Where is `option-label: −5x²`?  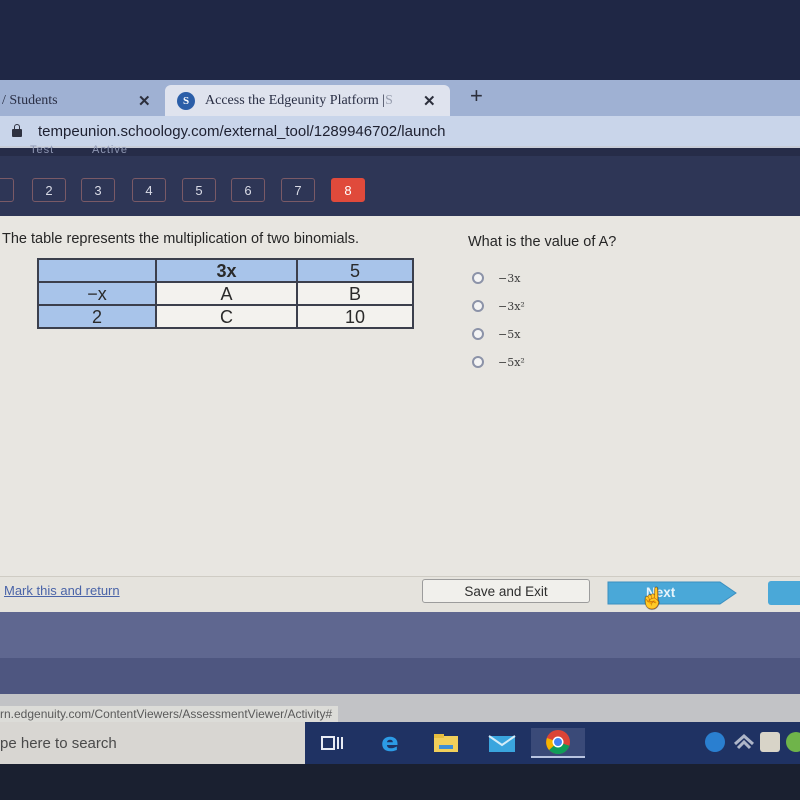 option-label: −5x² is located at coordinates (511, 362).